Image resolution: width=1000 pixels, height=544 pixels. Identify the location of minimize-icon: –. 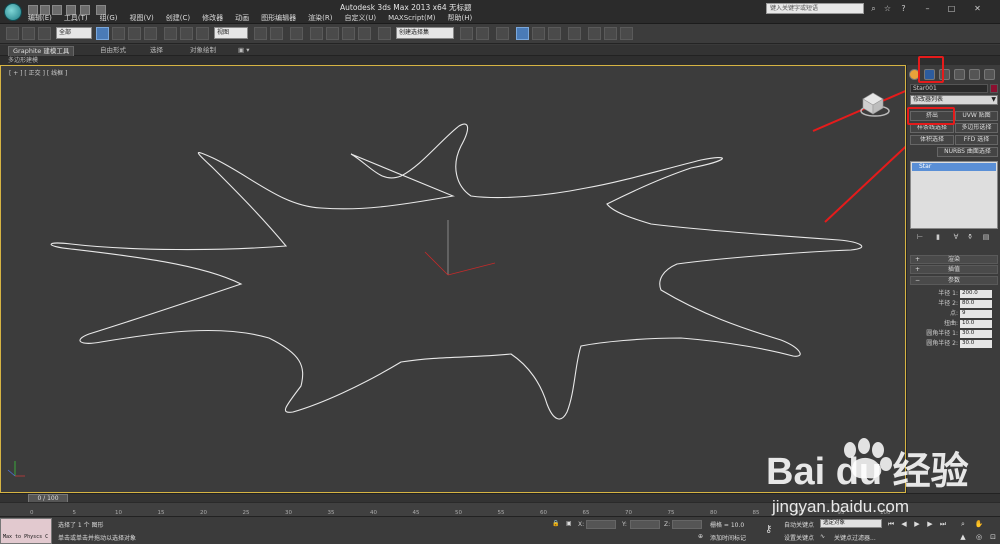
(927, 8).